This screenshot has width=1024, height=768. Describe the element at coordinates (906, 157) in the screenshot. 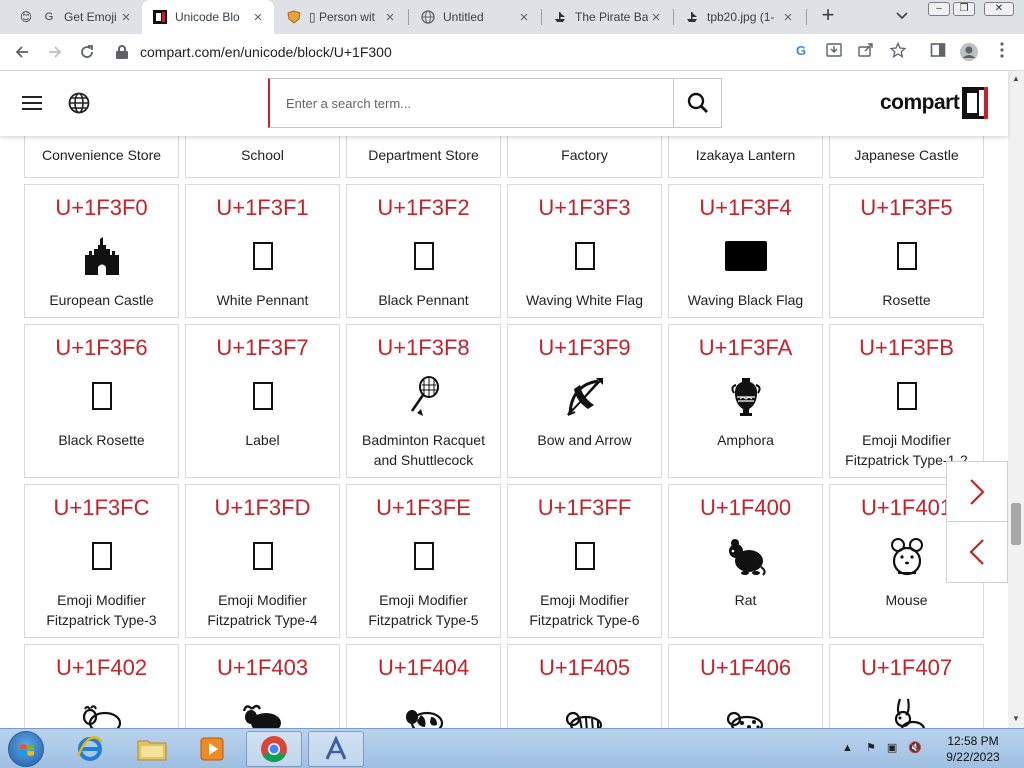

I see `unicode-card: Japanese Castle` at that location.